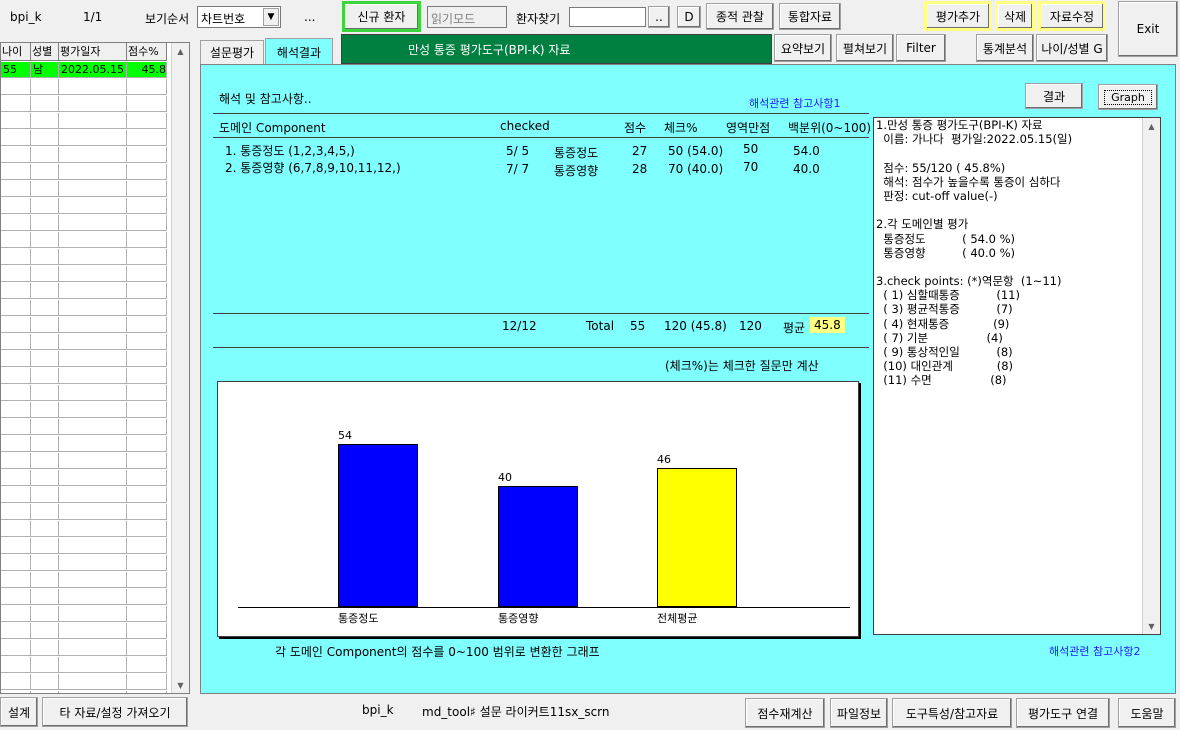 The image size is (1180, 730). I want to click on tab-result: 해석결과, so click(299, 51).